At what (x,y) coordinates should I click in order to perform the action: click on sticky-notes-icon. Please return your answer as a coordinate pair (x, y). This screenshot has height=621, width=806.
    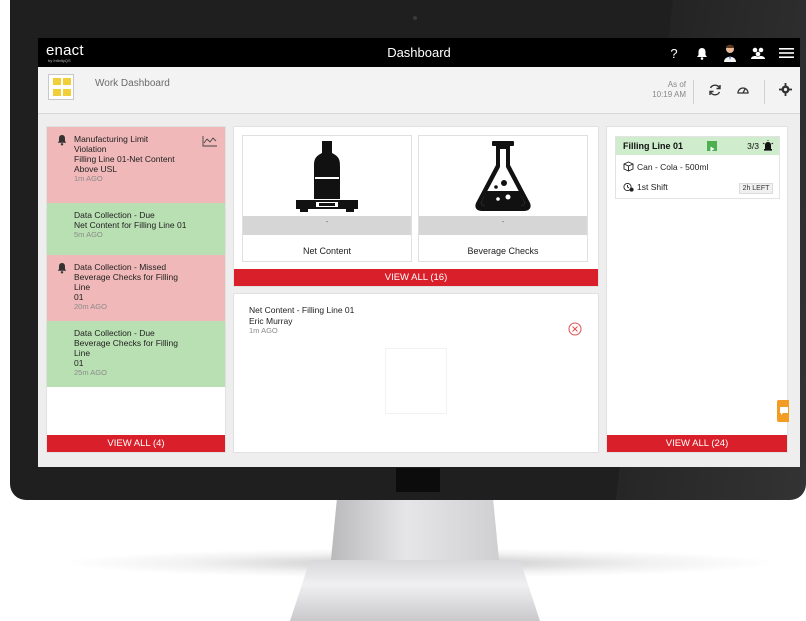
    Looking at the image, I should click on (61, 87).